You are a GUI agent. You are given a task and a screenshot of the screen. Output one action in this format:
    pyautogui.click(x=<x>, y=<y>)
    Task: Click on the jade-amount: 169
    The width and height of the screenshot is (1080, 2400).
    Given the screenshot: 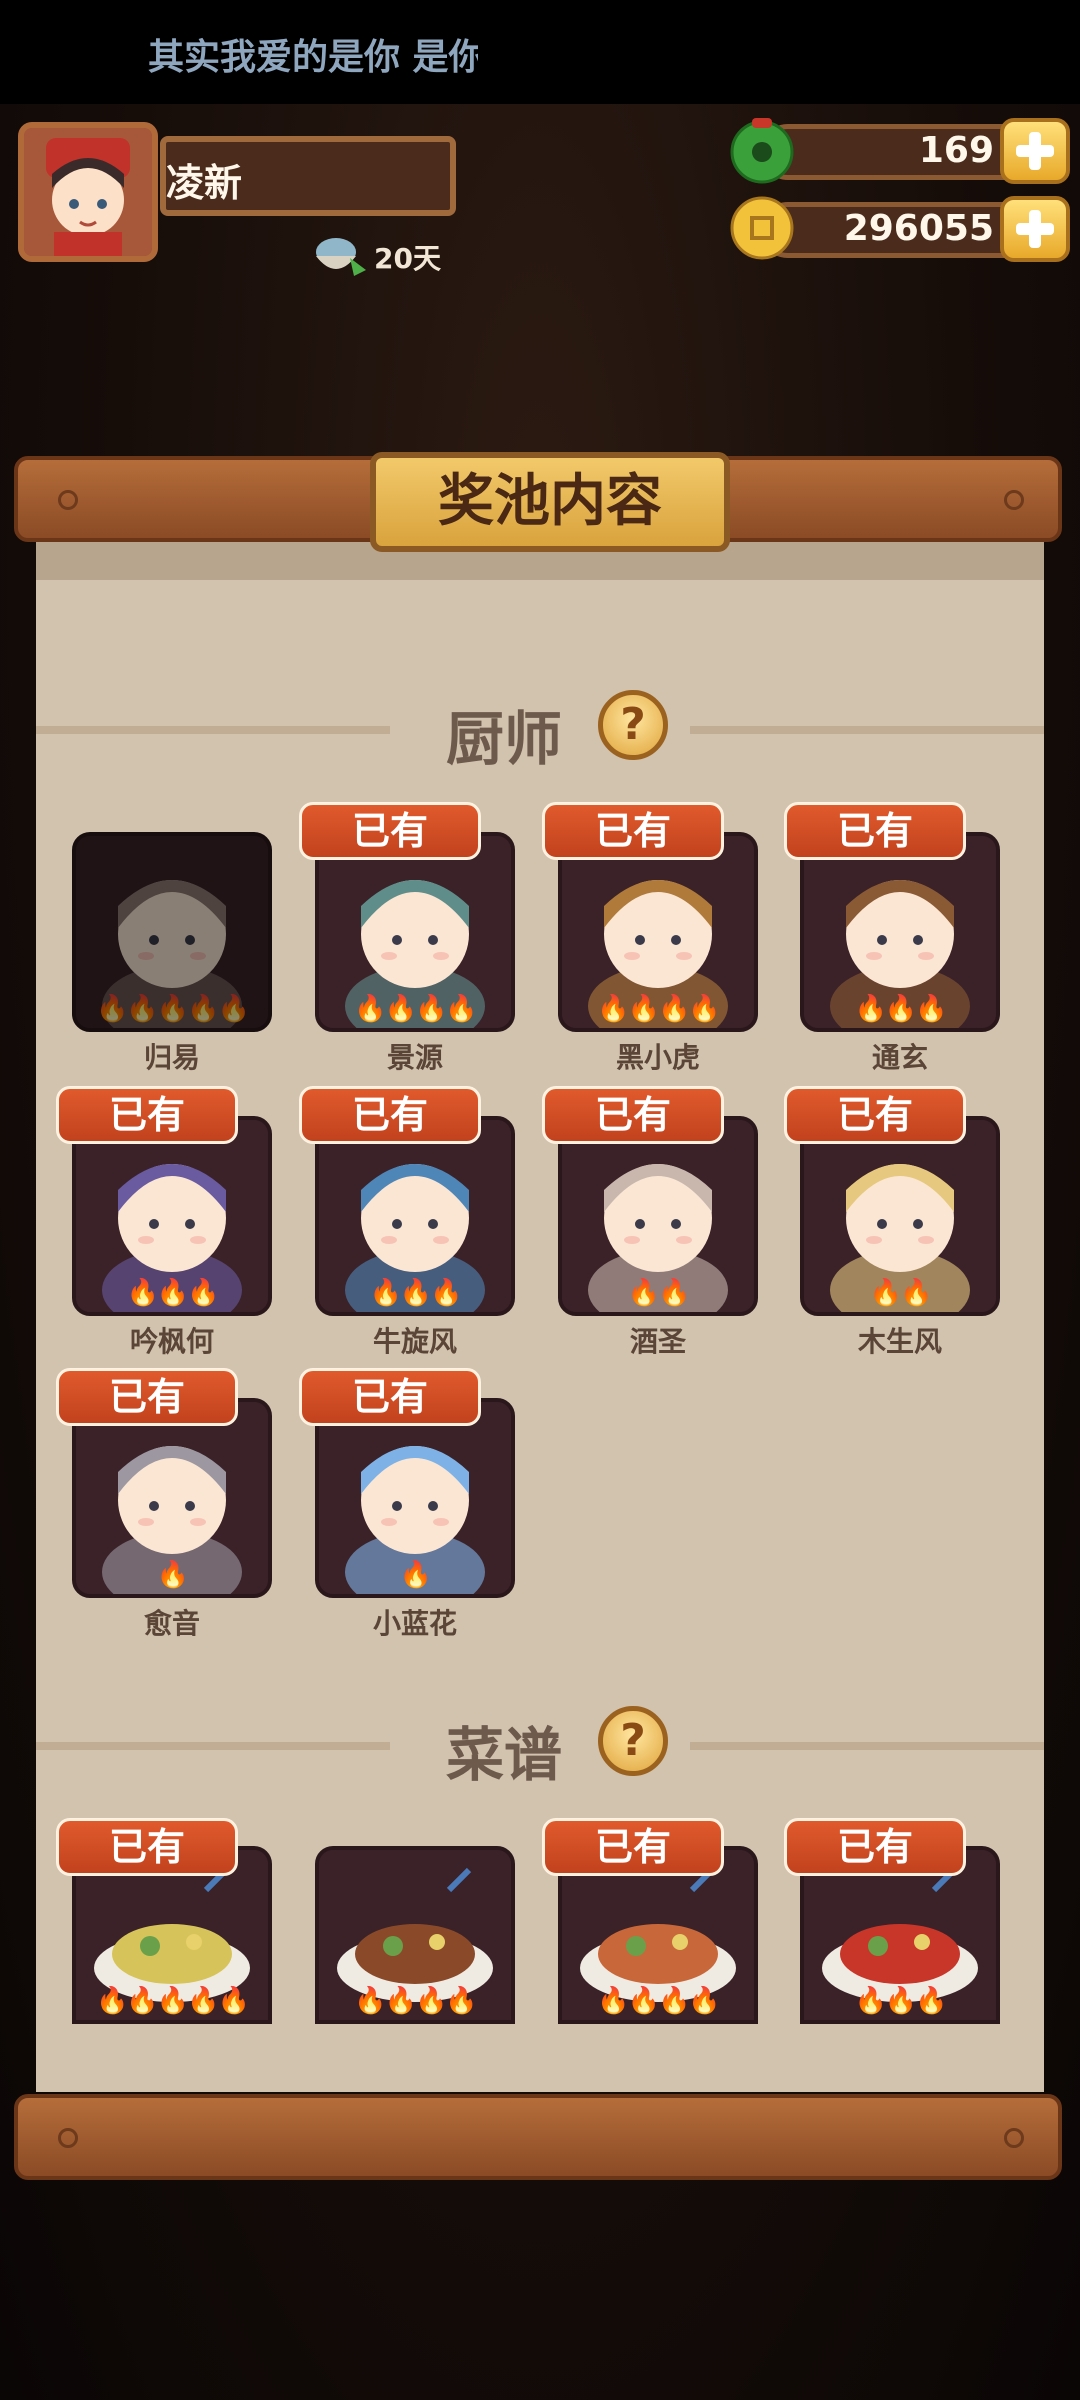 What is the action you would take?
    pyautogui.click(x=956, y=150)
    